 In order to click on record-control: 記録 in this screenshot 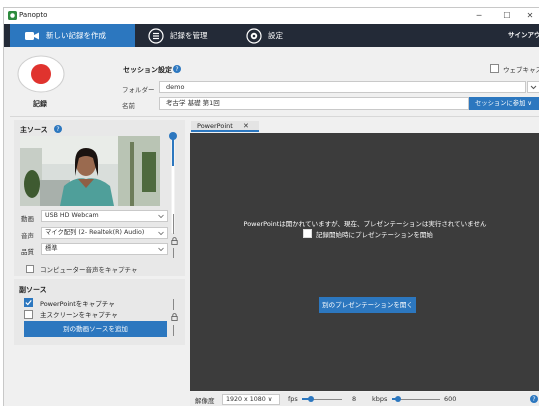, I will do `click(42, 81)`.